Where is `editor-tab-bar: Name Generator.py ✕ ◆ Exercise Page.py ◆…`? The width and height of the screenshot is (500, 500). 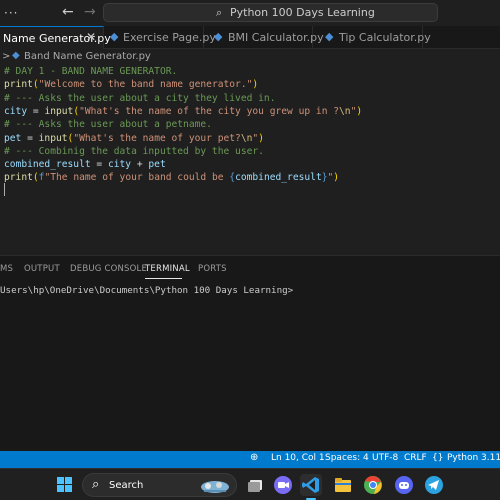 editor-tab-bar: Name Generator.py ✕ ◆ Exercise Page.py ◆… is located at coordinates (250, 37).